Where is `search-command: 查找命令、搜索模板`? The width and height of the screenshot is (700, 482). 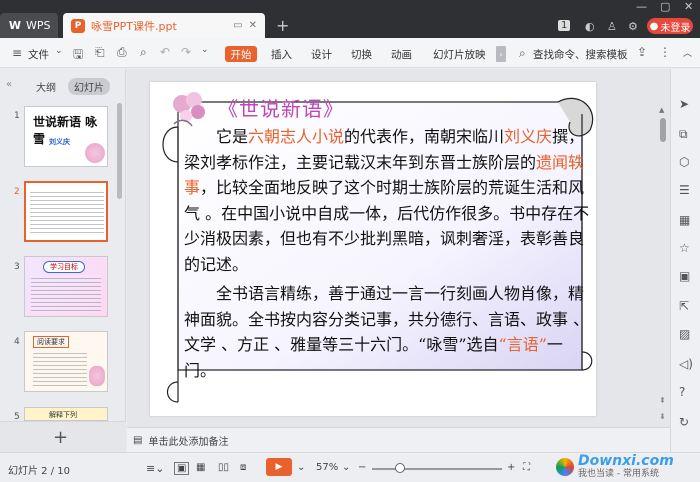
search-command: 查找命令、搜索模板 is located at coordinates (580, 54).